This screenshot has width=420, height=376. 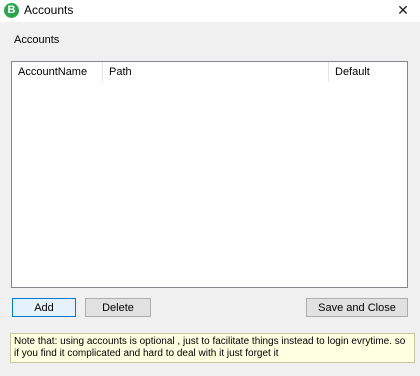 What do you see at coordinates (368, 72) in the screenshot?
I see `column-header-default: Default` at bounding box center [368, 72].